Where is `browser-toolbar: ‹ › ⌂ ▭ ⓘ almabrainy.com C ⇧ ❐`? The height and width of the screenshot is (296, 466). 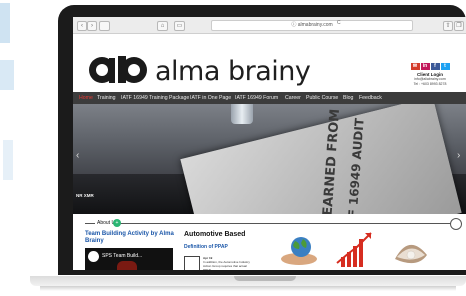
browser-toolbar: ‹ › ⌂ ▭ ⓘ almabrainy.com C ⇧ ❐ is located at coordinates (269, 25).